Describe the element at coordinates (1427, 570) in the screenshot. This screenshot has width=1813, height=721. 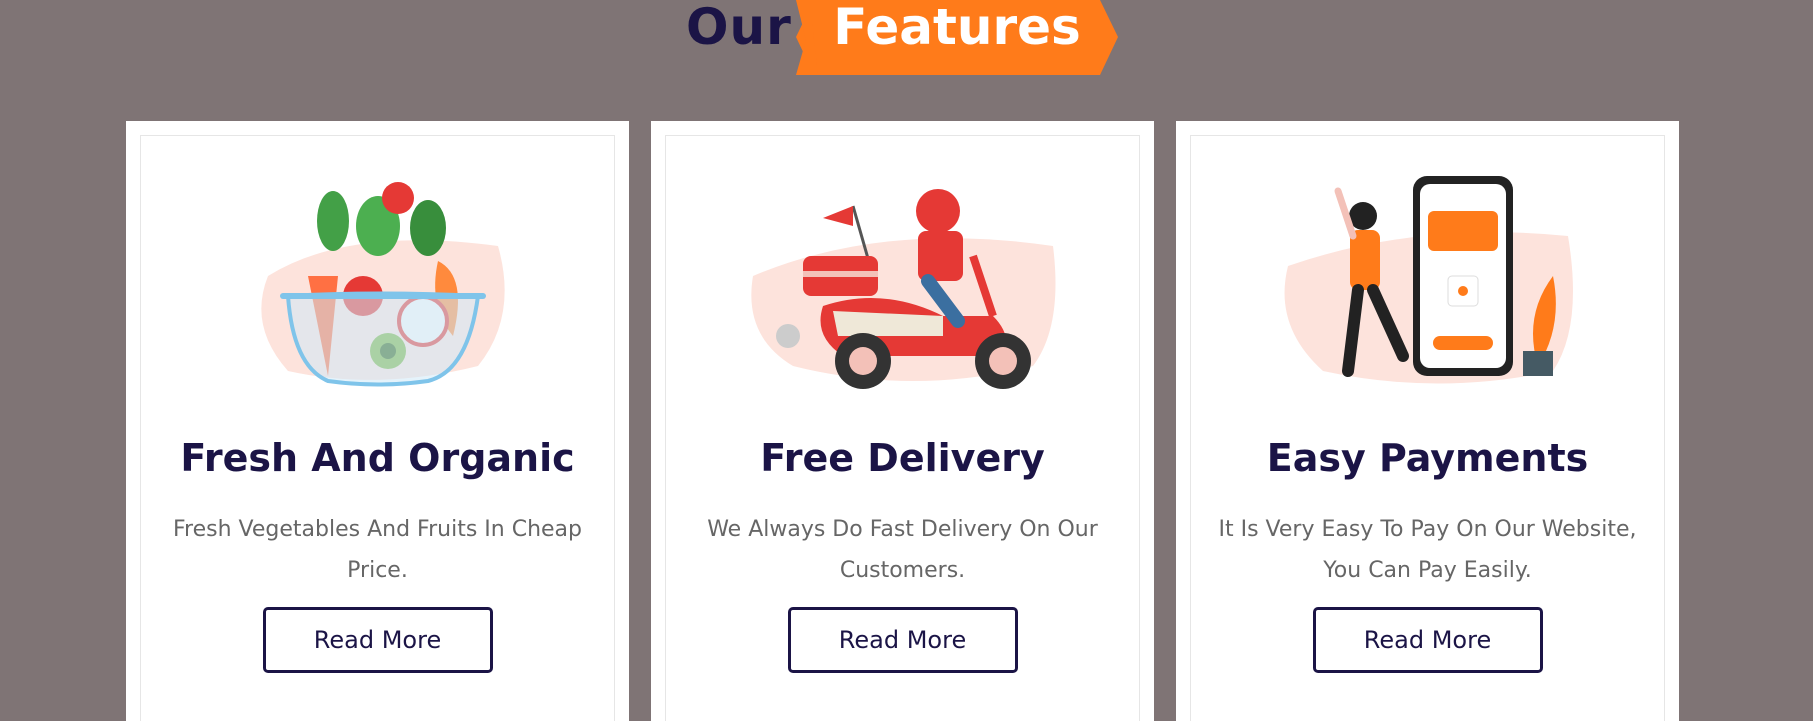
I see `feature-description-line: You Can Pay Easily.` at that location.